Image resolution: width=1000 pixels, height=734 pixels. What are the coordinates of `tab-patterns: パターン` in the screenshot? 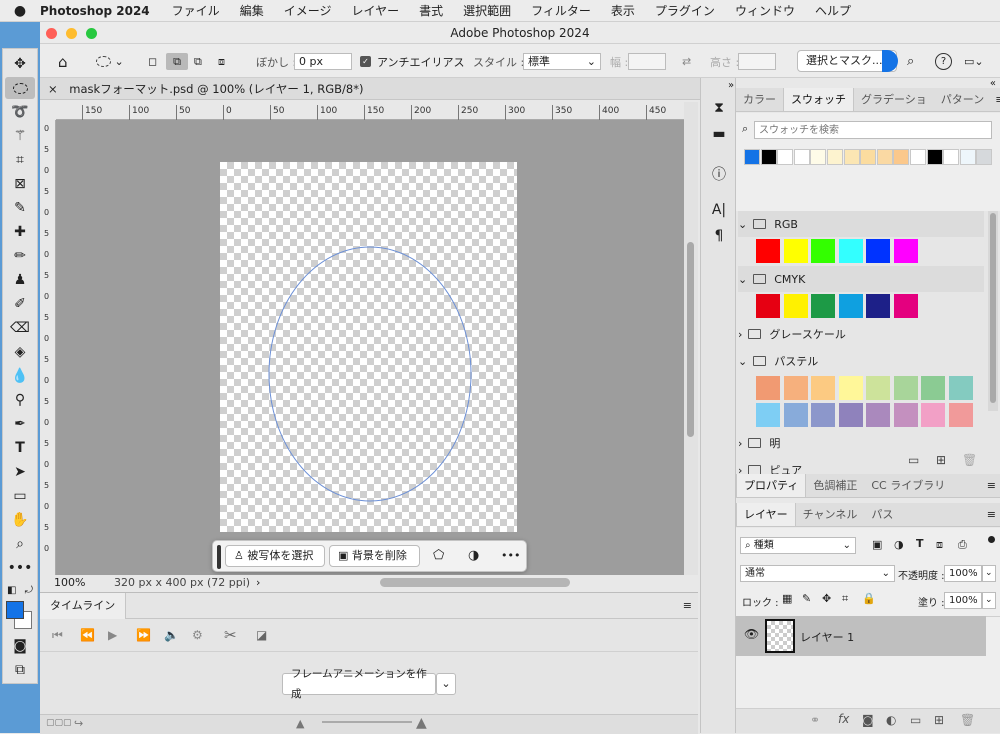 It's located at (962, 99).